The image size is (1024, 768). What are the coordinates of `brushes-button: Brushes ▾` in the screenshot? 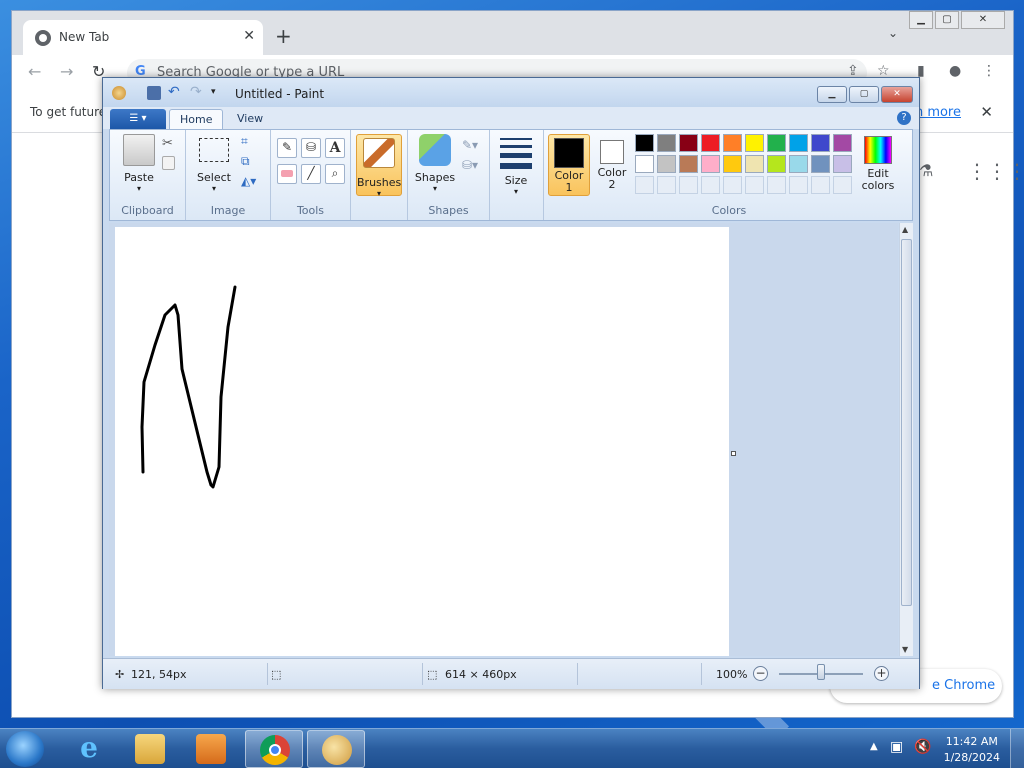 It's located at (379, 166).